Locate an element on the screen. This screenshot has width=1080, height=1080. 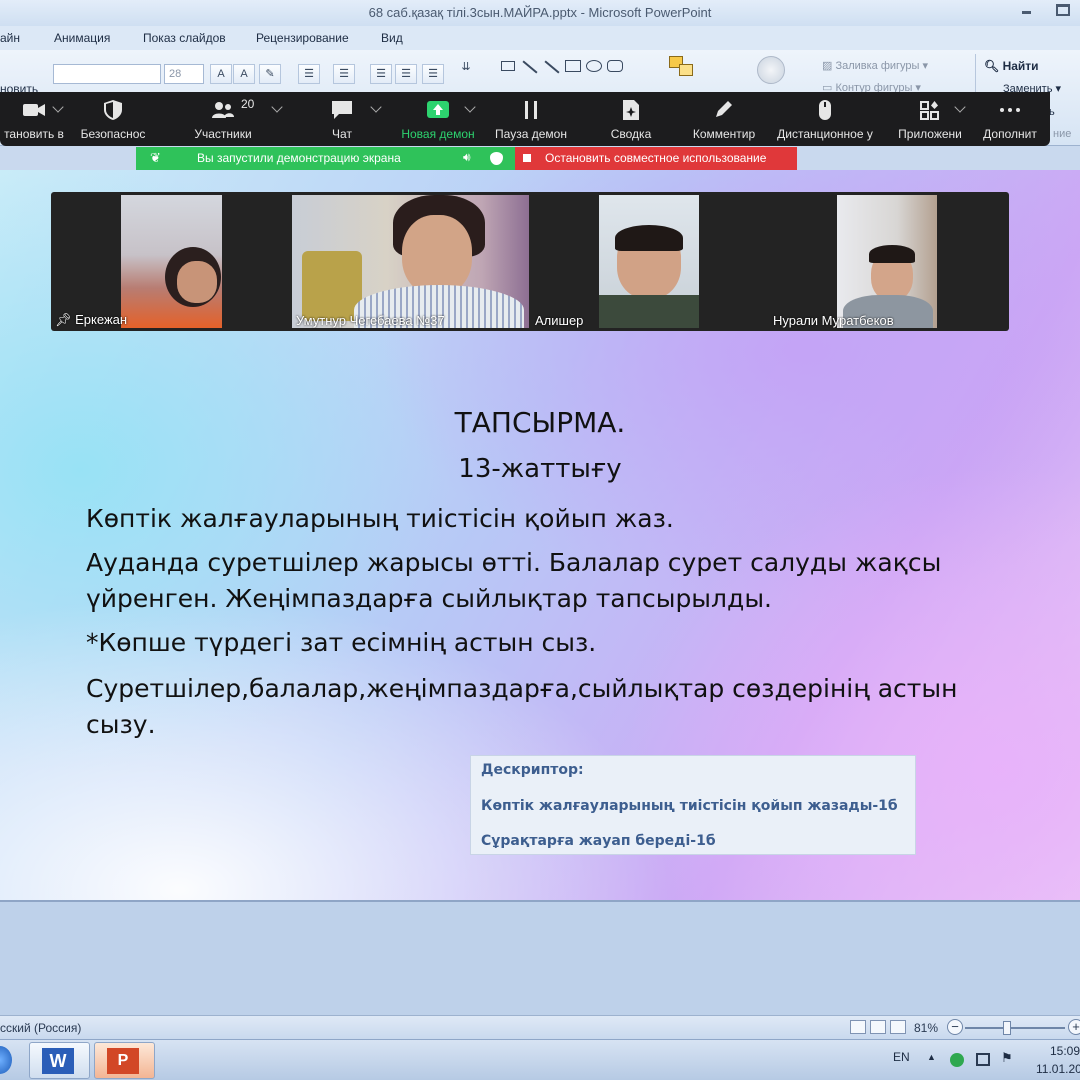
rectangle-shape-icon is located at coordinates (573, 66).